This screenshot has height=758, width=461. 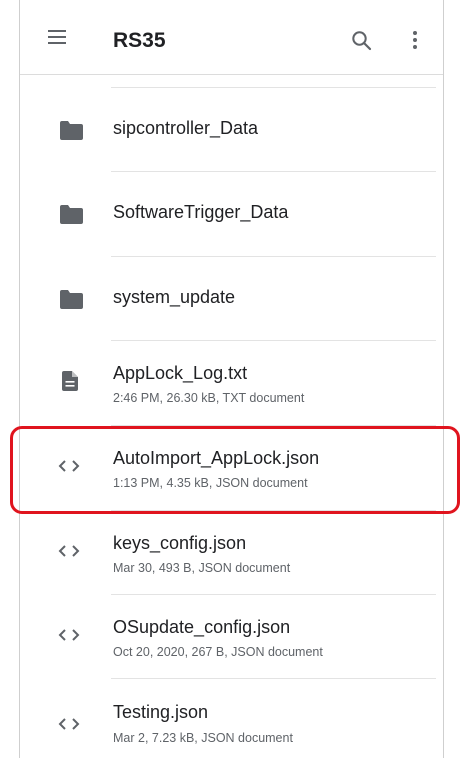 I want to click on search-icon, so click(x=363, y=42).